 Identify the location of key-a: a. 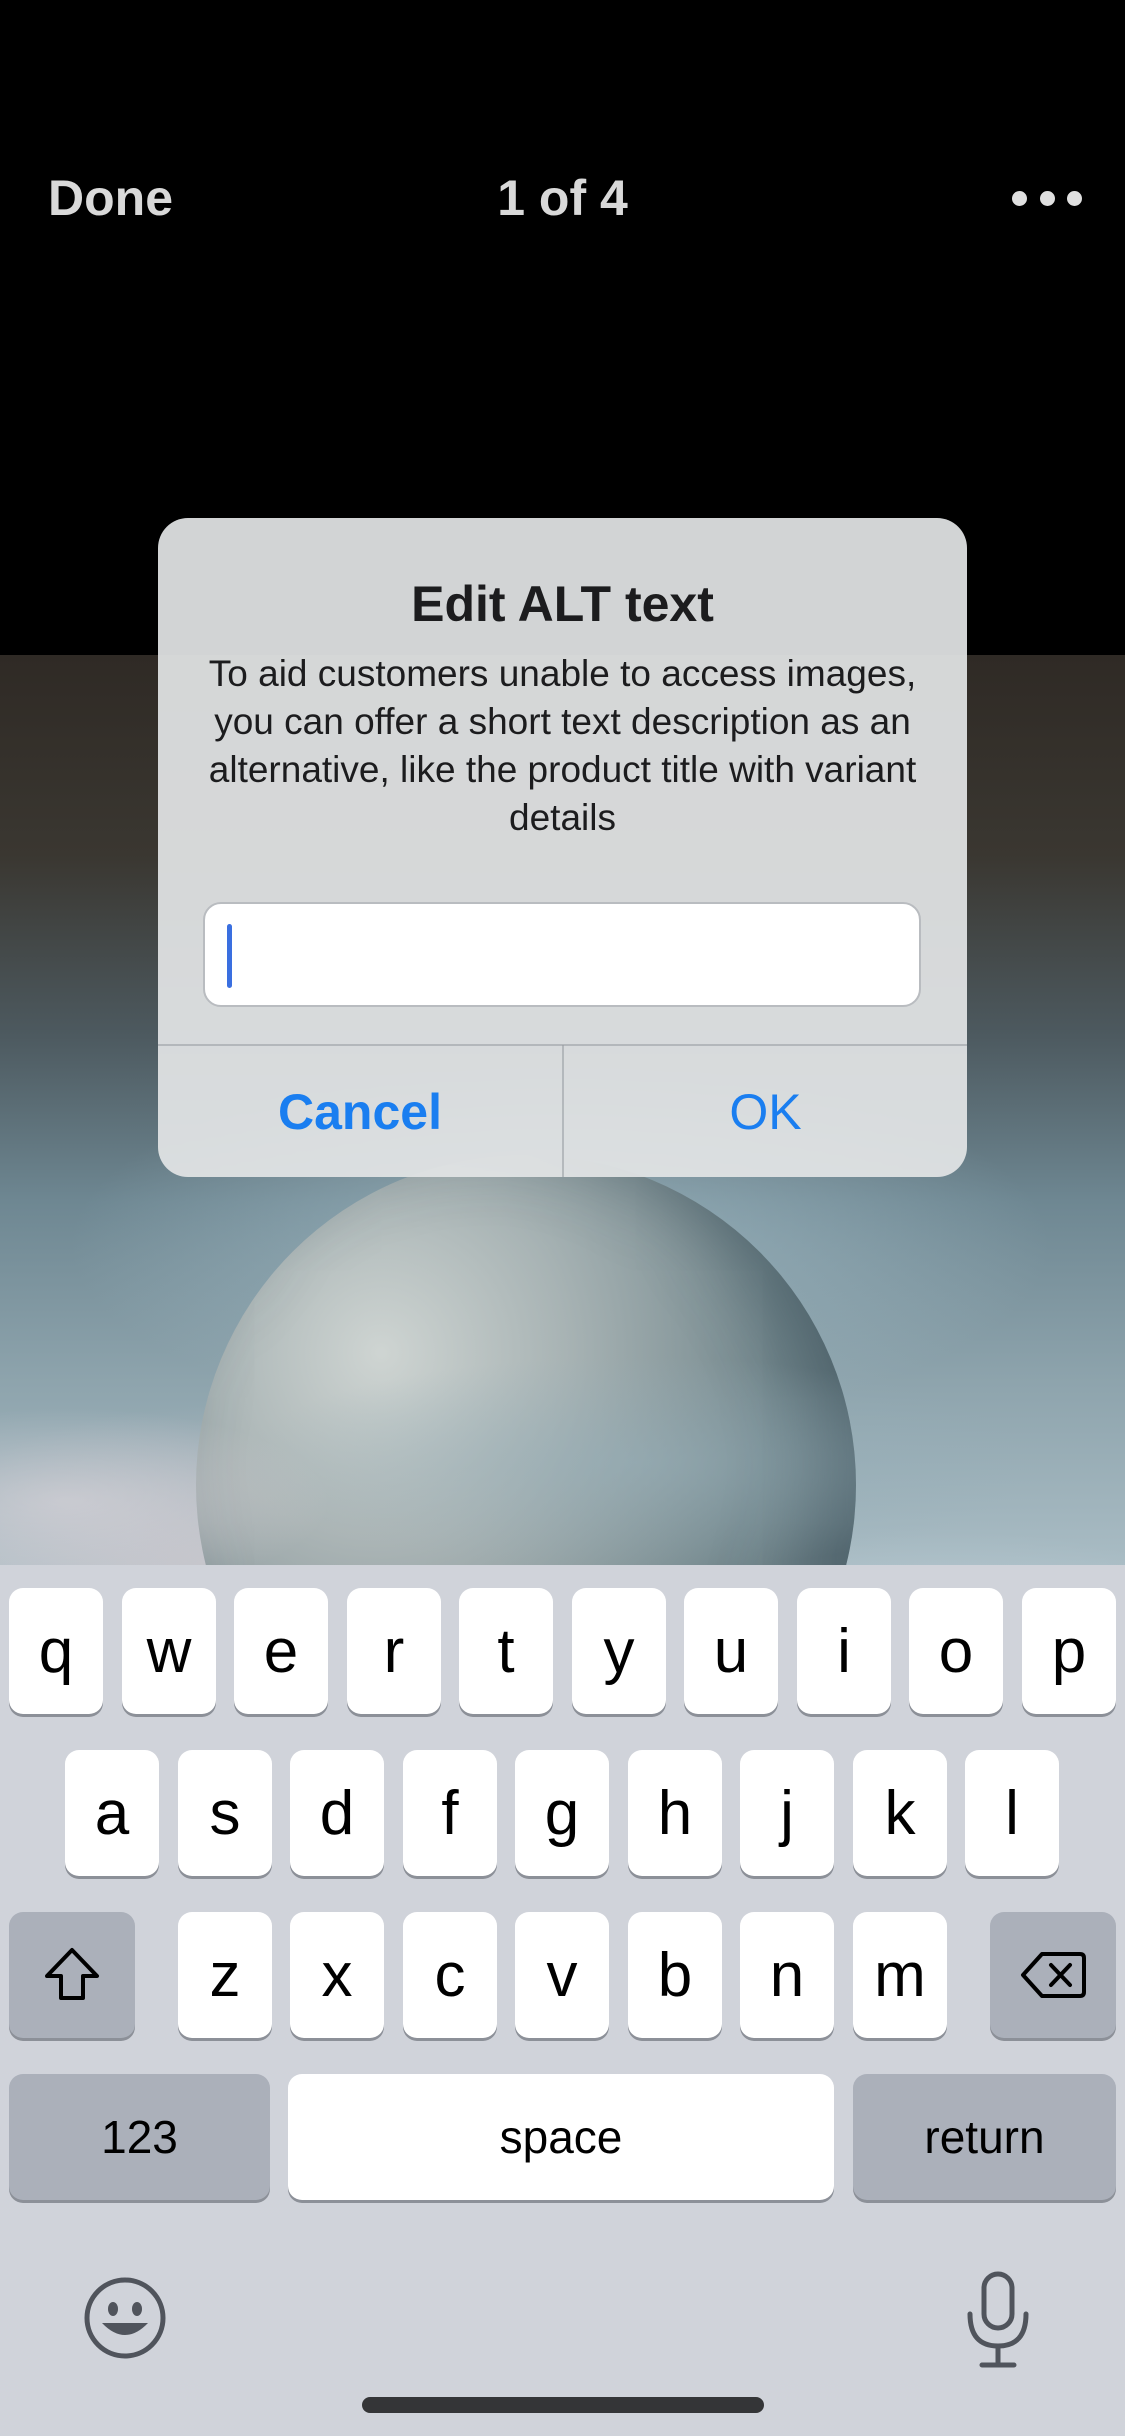
(112, 1813).